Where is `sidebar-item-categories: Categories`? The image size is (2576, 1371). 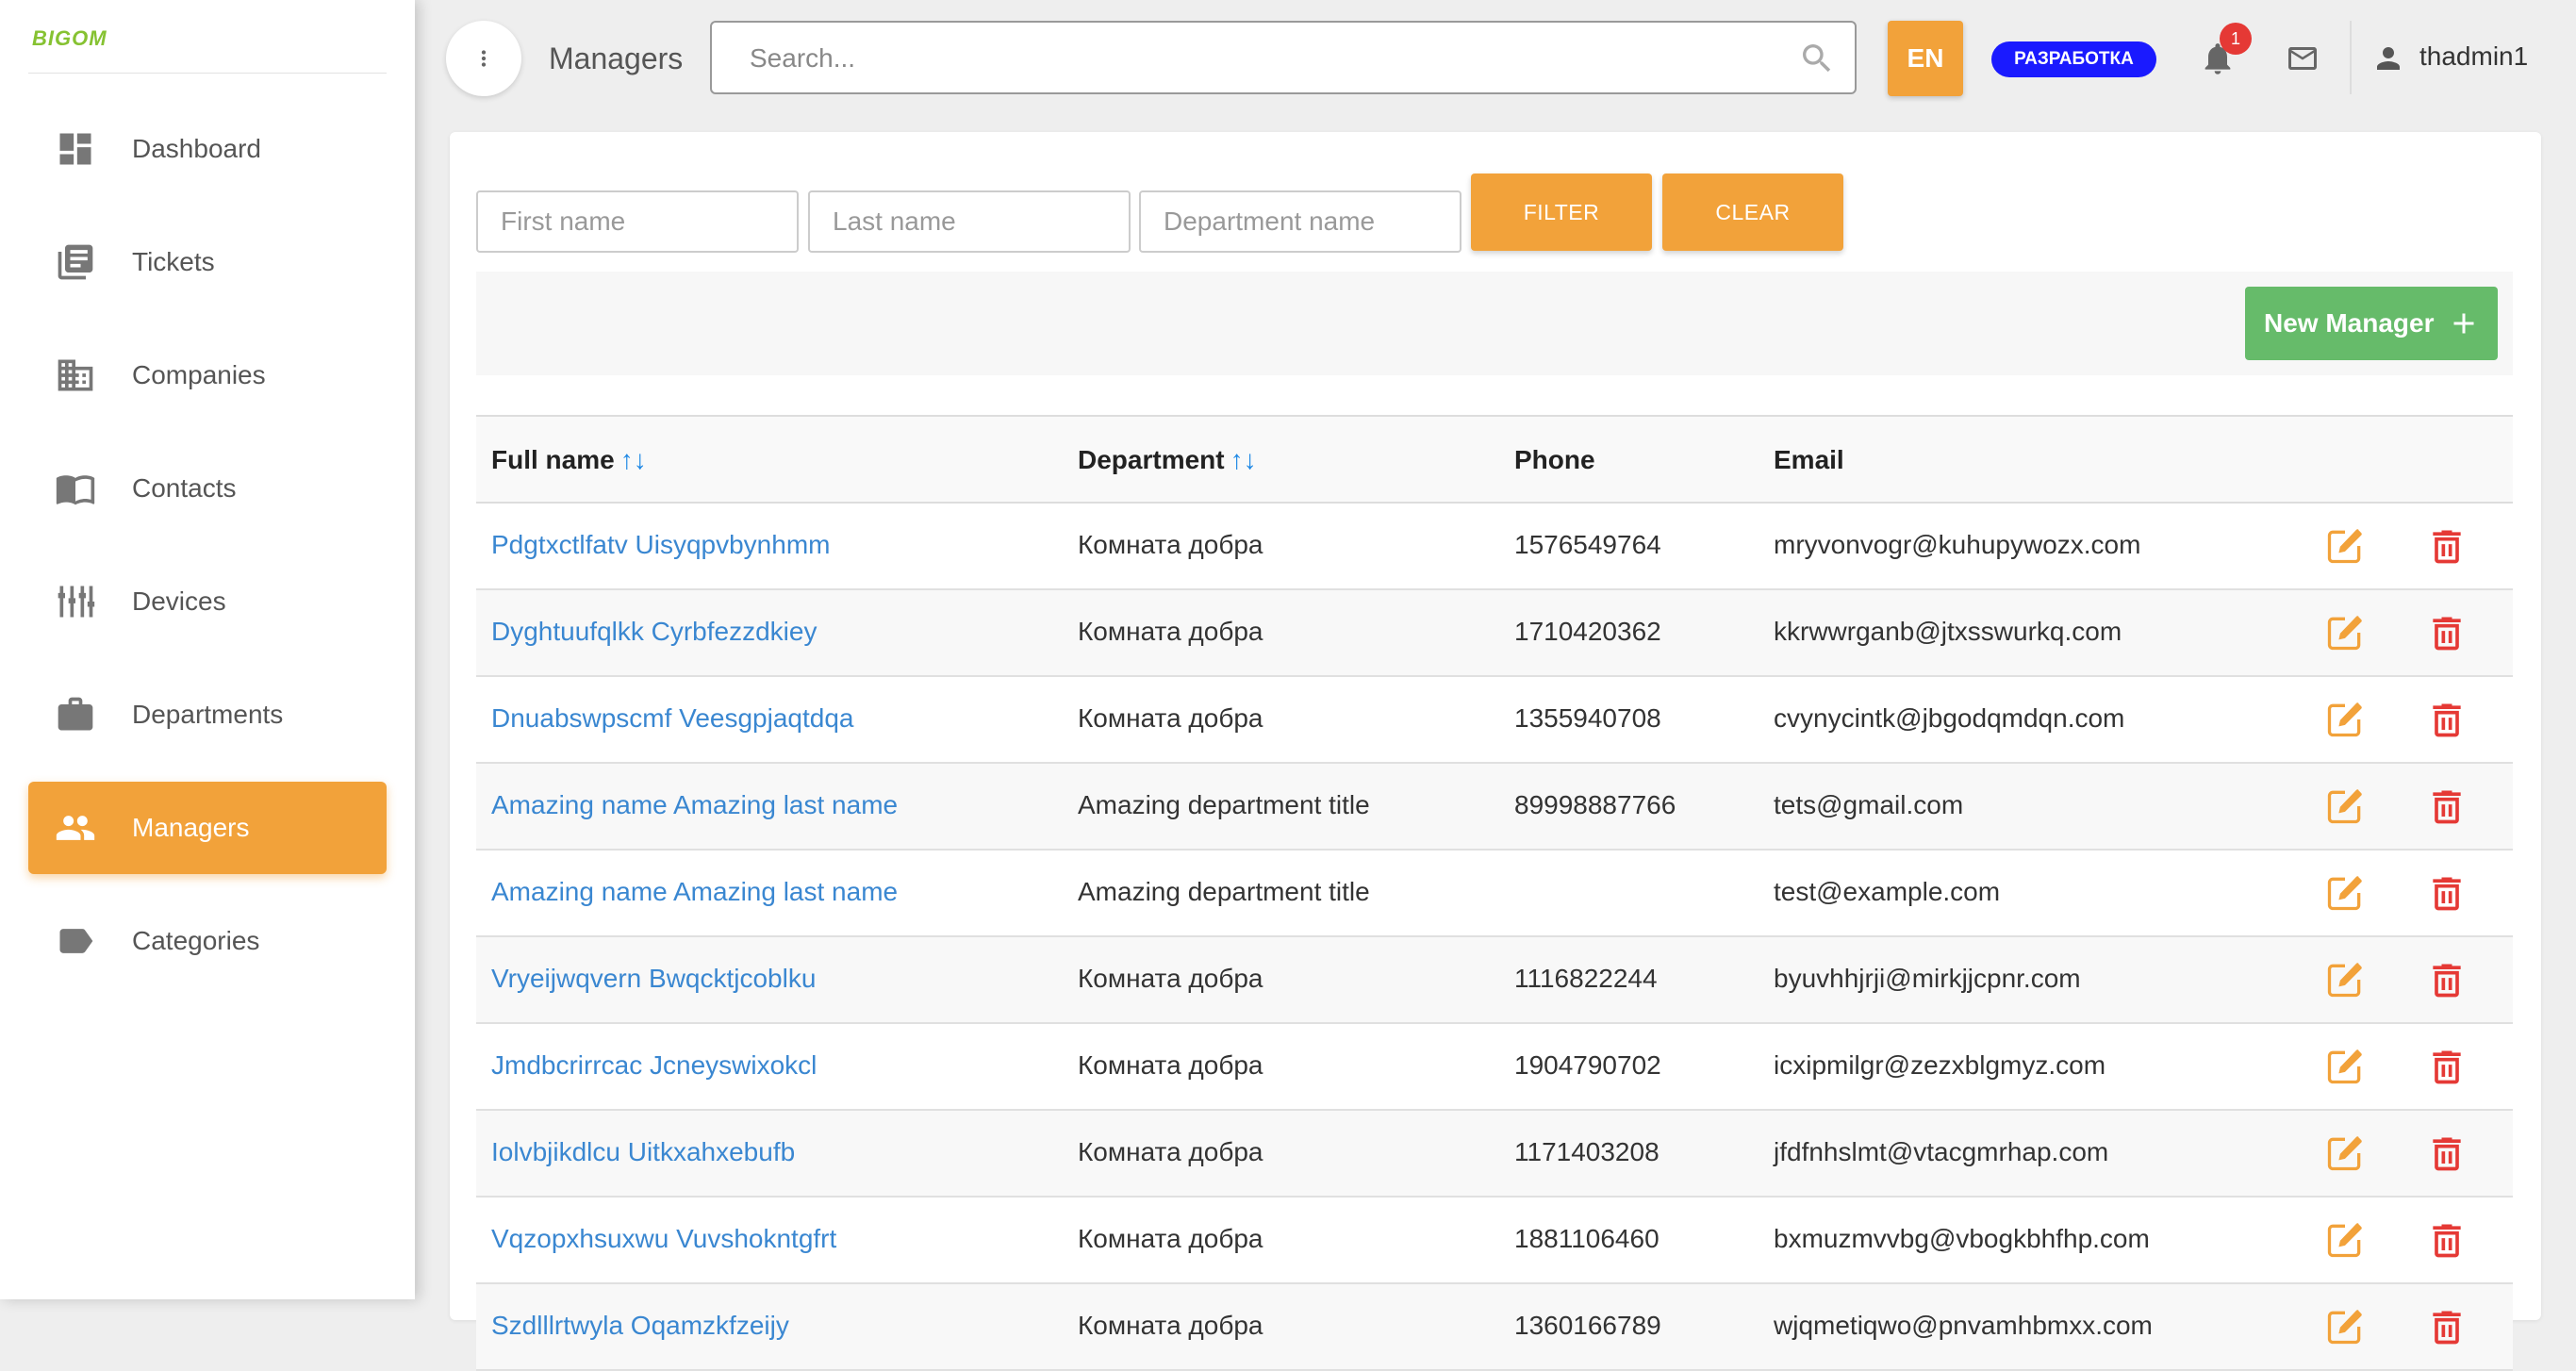 sidebar-item-categories: Categories is located at coordinates (207, 941).